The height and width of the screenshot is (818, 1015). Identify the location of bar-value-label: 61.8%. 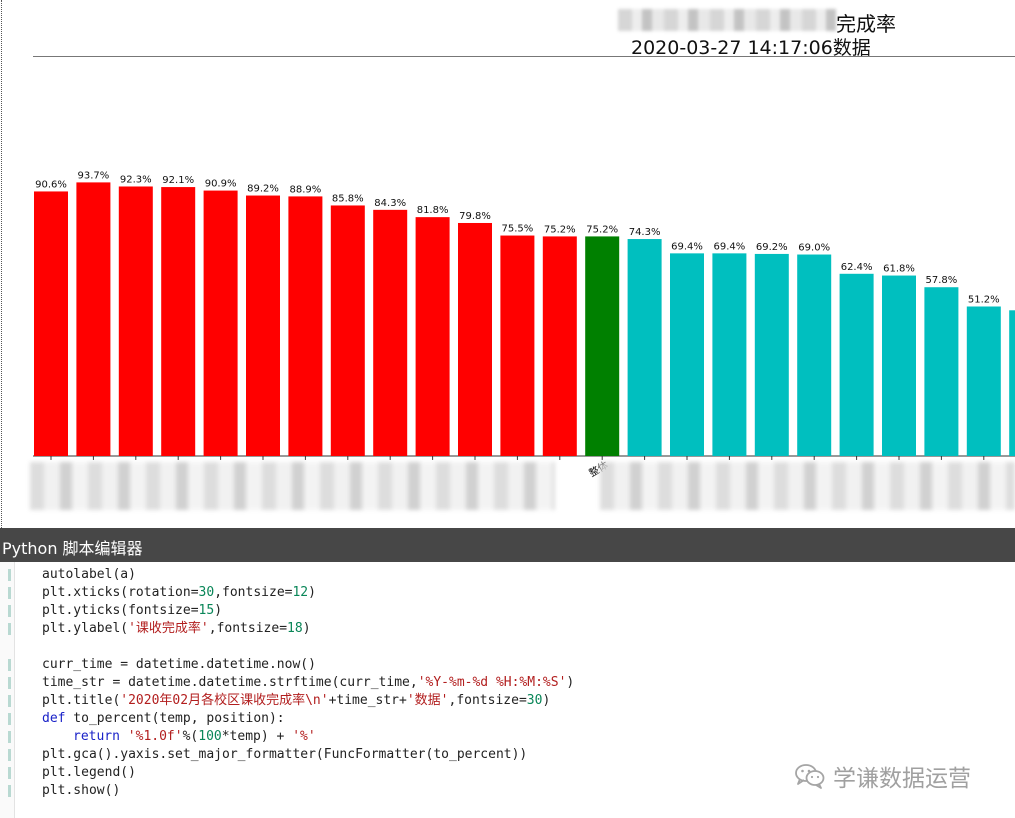
(899, 269).